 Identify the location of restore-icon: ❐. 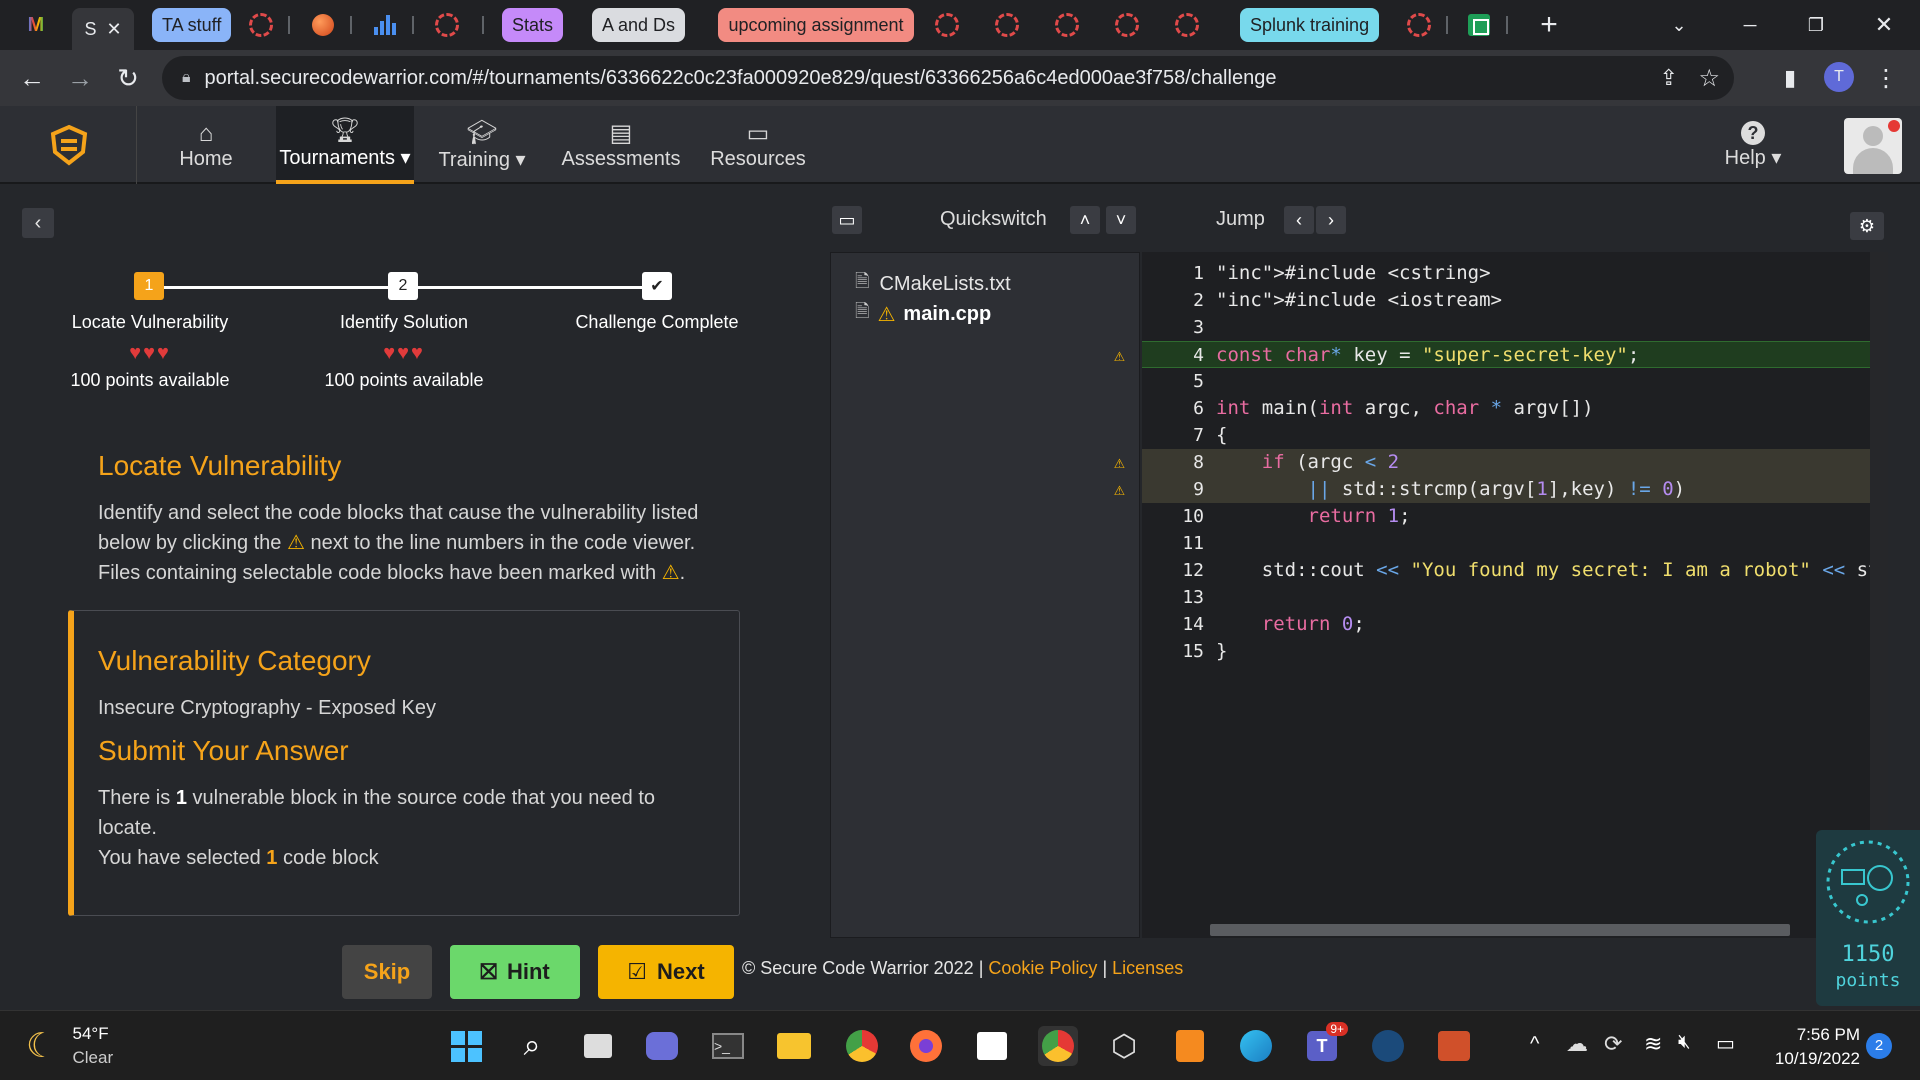
(1816, 25).